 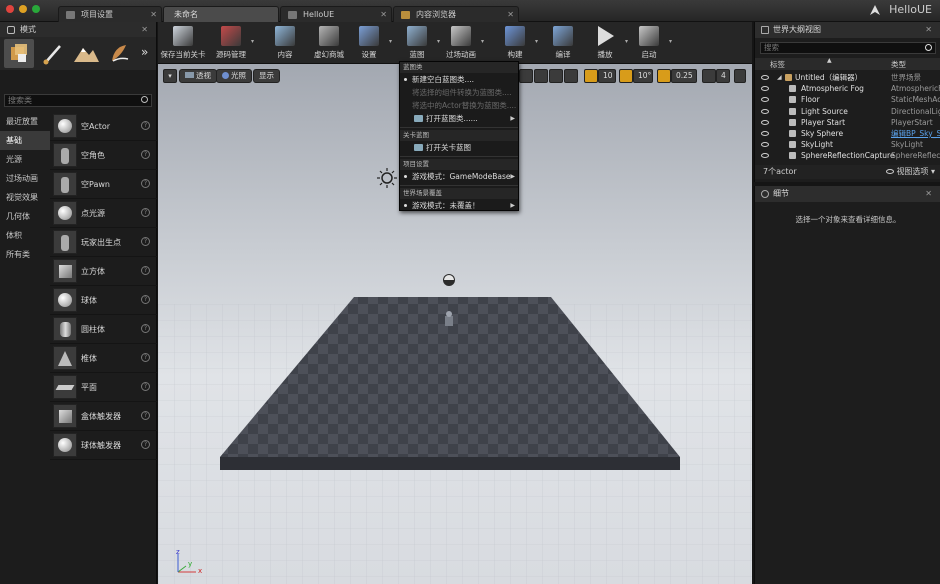 What do you see at coordinates (103, 271) in the screenshot?
I see `placeable-item: 立方体?` at bounding box center [103, 271].